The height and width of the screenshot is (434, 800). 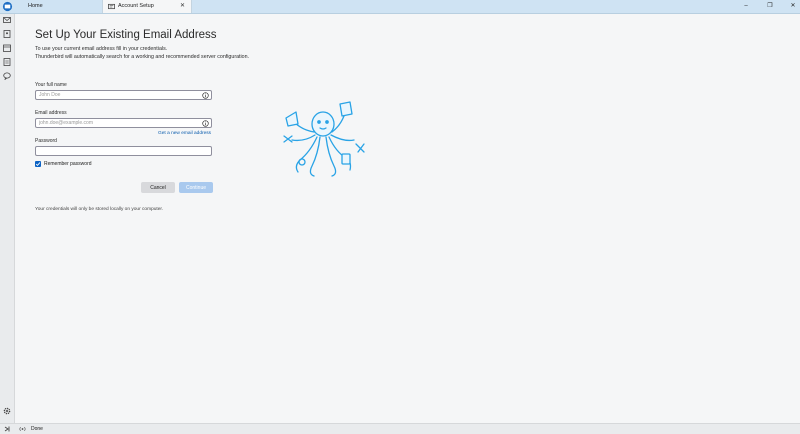 What do you see at coordinates (793, 6) in the screenshot?
I see `close-window-button: ✕` at bounding box center [793, 6].